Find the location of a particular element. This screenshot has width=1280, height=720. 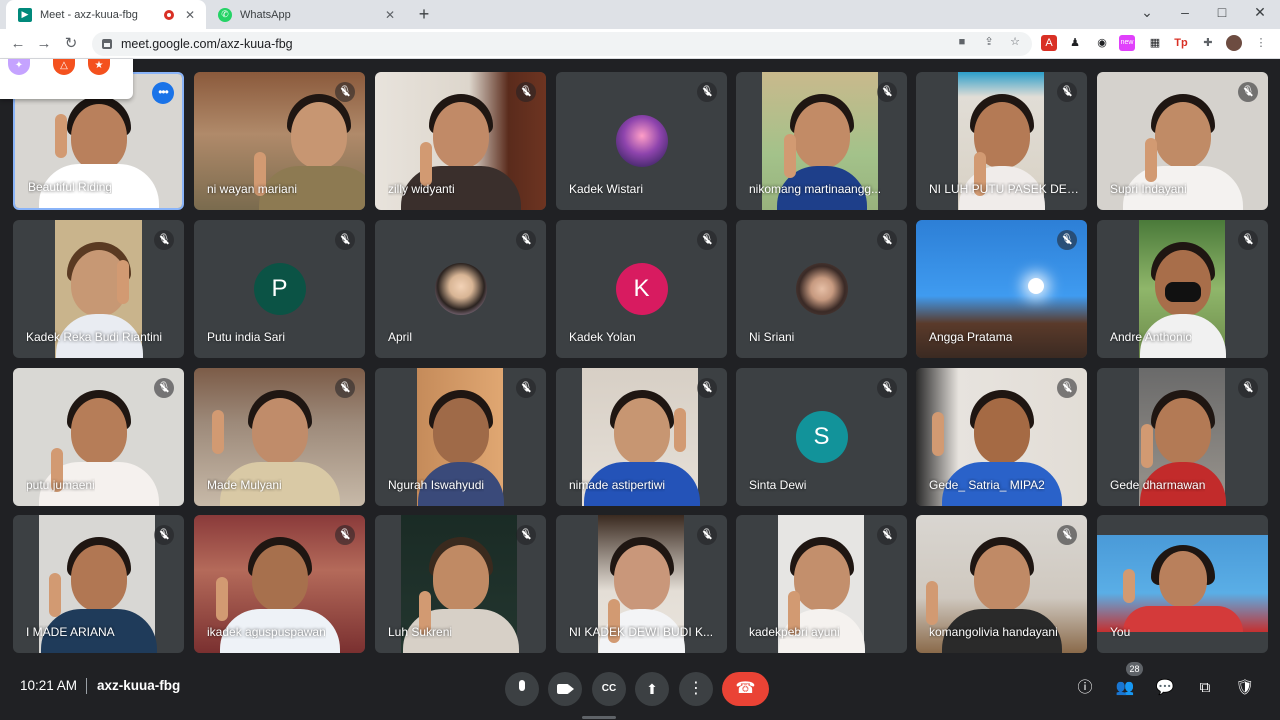

drive-extension-icon: △ is located at coordinates (64, 67).